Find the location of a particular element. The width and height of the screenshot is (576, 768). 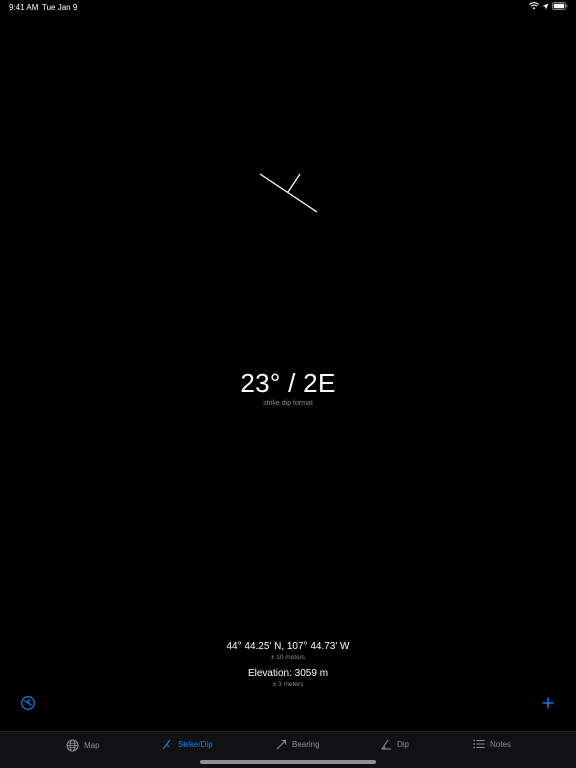

elevation-accuracy: ± 3 meters is located at coordinates (288, 684).